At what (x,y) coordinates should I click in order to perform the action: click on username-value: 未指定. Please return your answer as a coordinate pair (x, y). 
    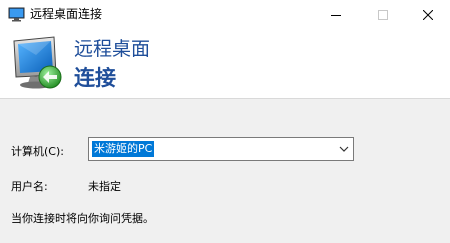
    Looking at the image, I should click on (104, 186).